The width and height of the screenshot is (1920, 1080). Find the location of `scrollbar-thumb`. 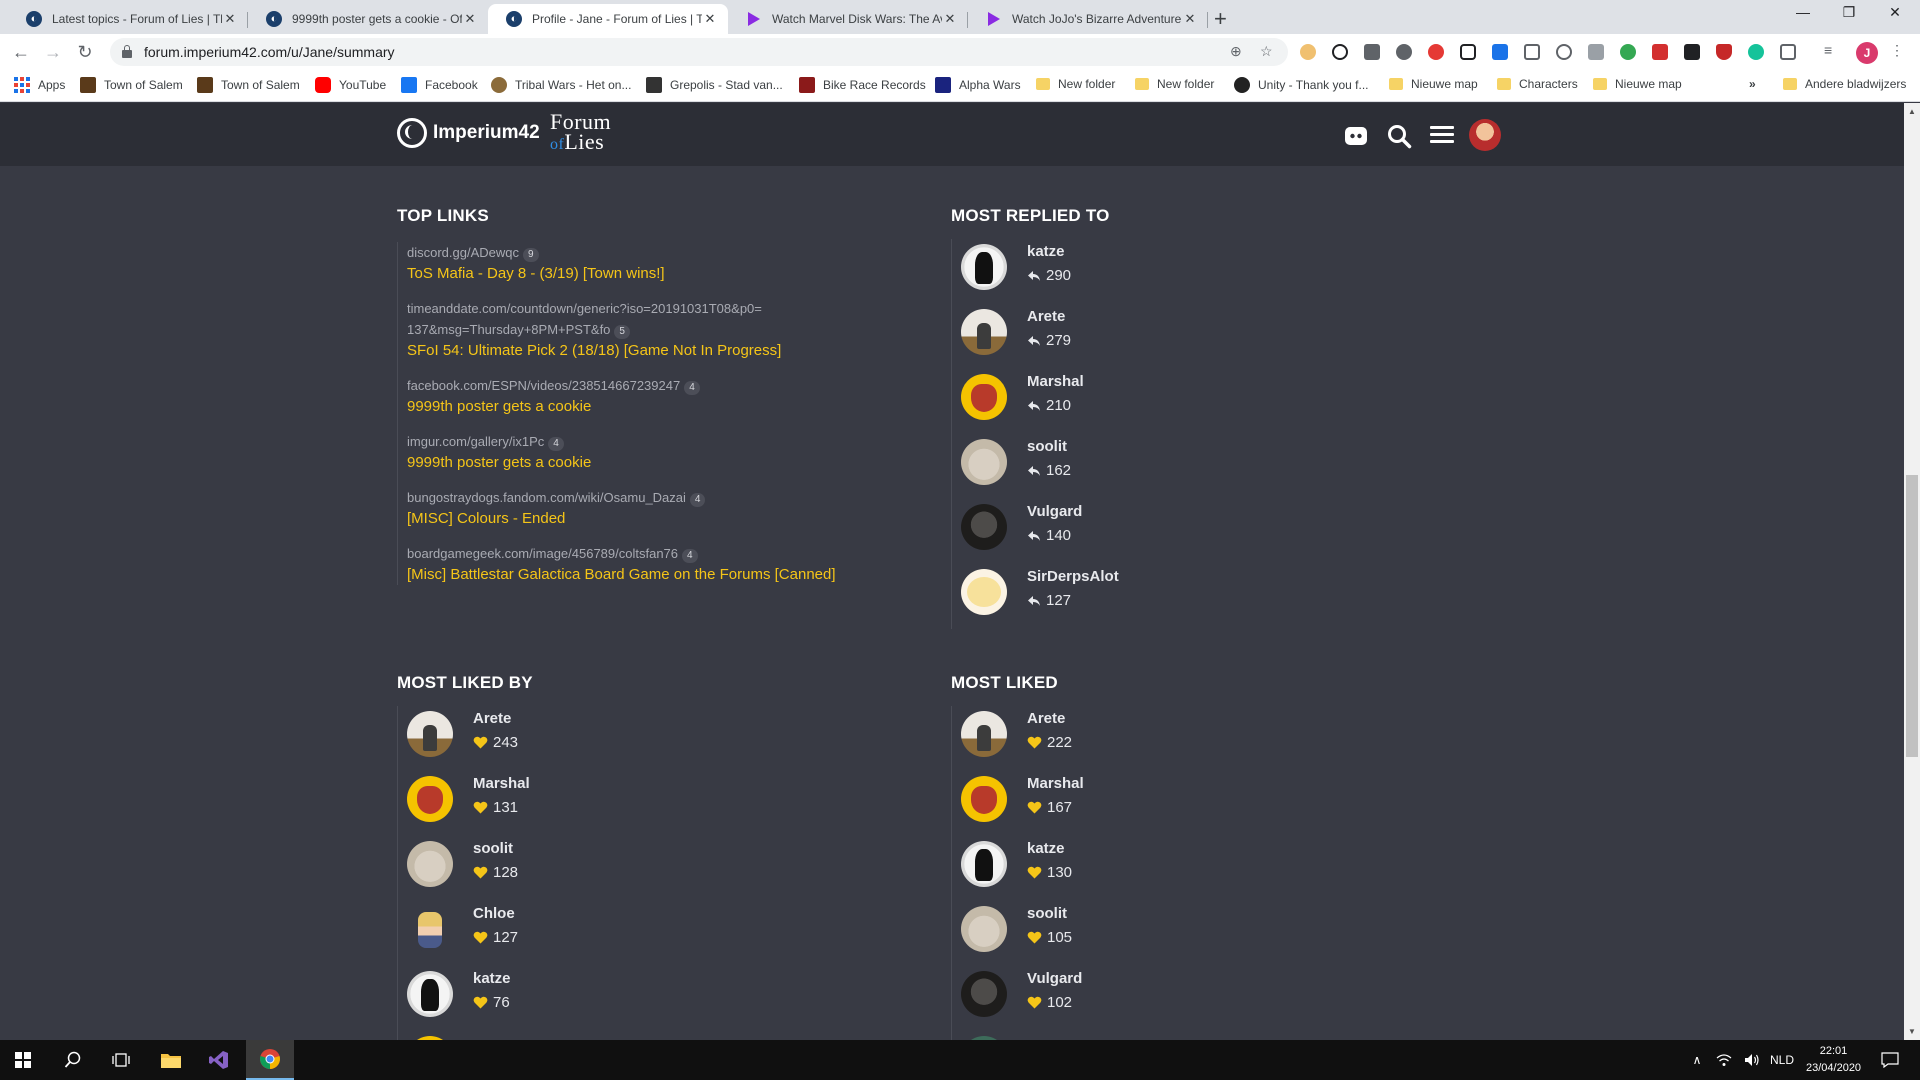

scrollbar-thumb is located at coordinates (1912, 616).